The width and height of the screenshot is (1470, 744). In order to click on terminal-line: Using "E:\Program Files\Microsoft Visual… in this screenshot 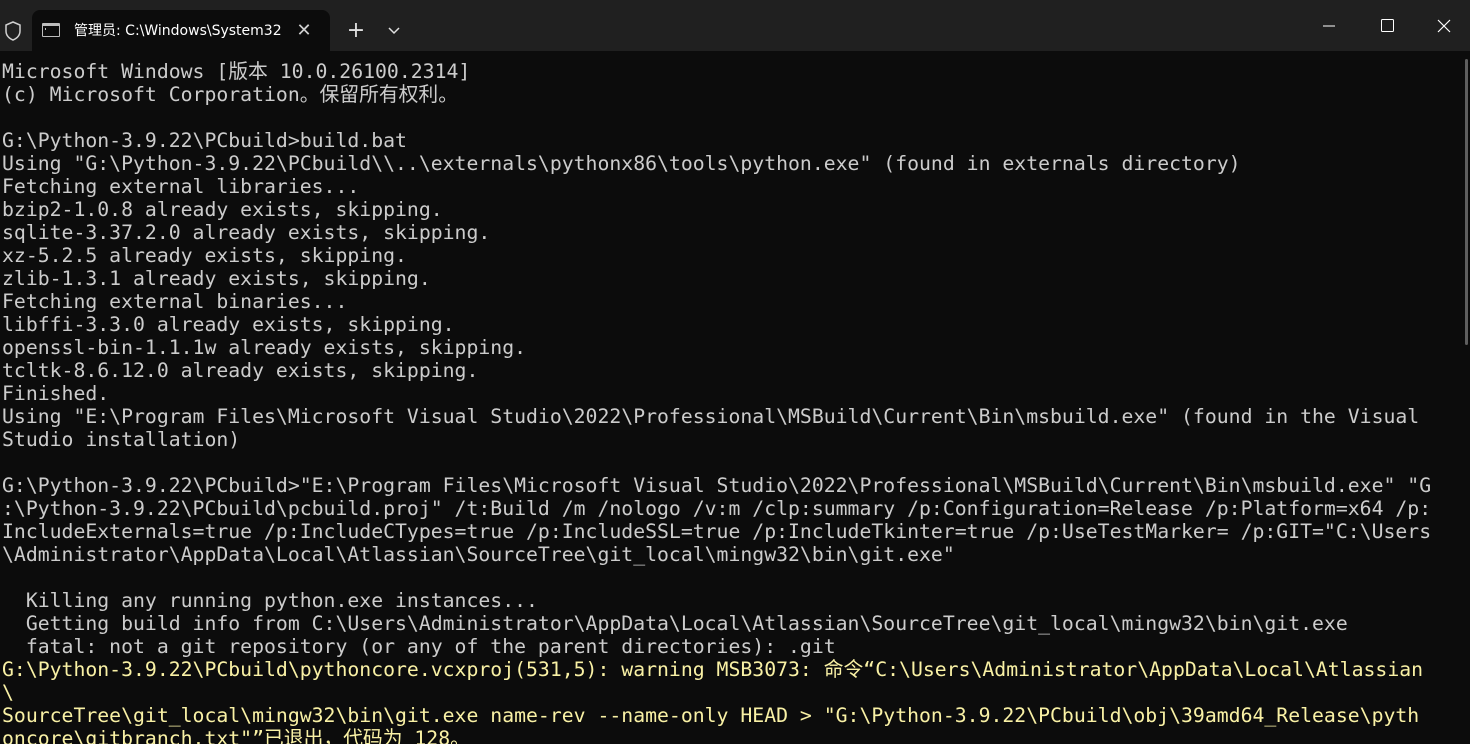, I will do `click(711, 416)`.